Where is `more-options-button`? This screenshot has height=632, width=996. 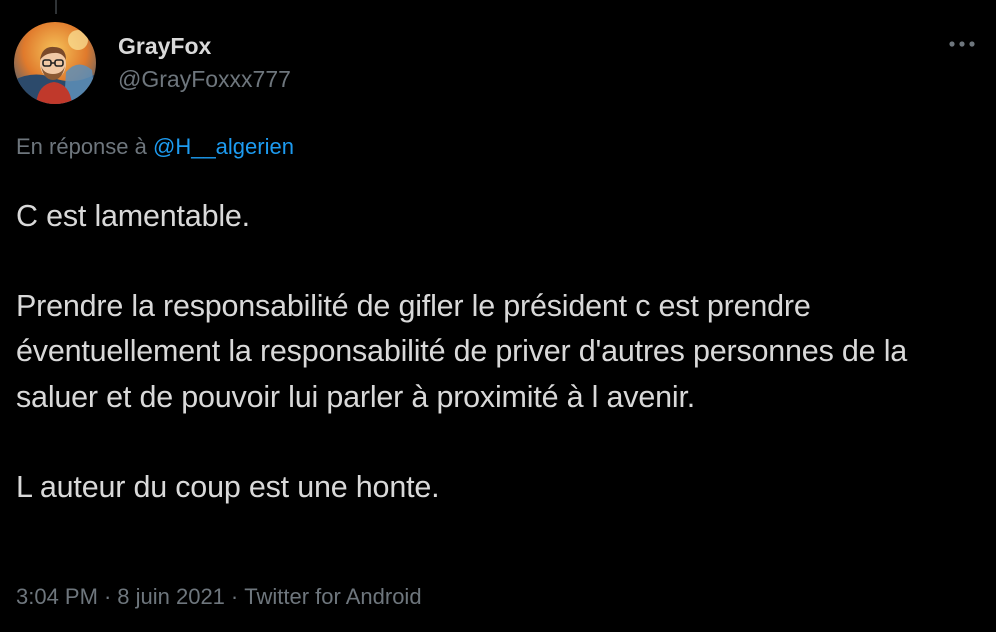 more-options-button is located at coordinates (962, 44).